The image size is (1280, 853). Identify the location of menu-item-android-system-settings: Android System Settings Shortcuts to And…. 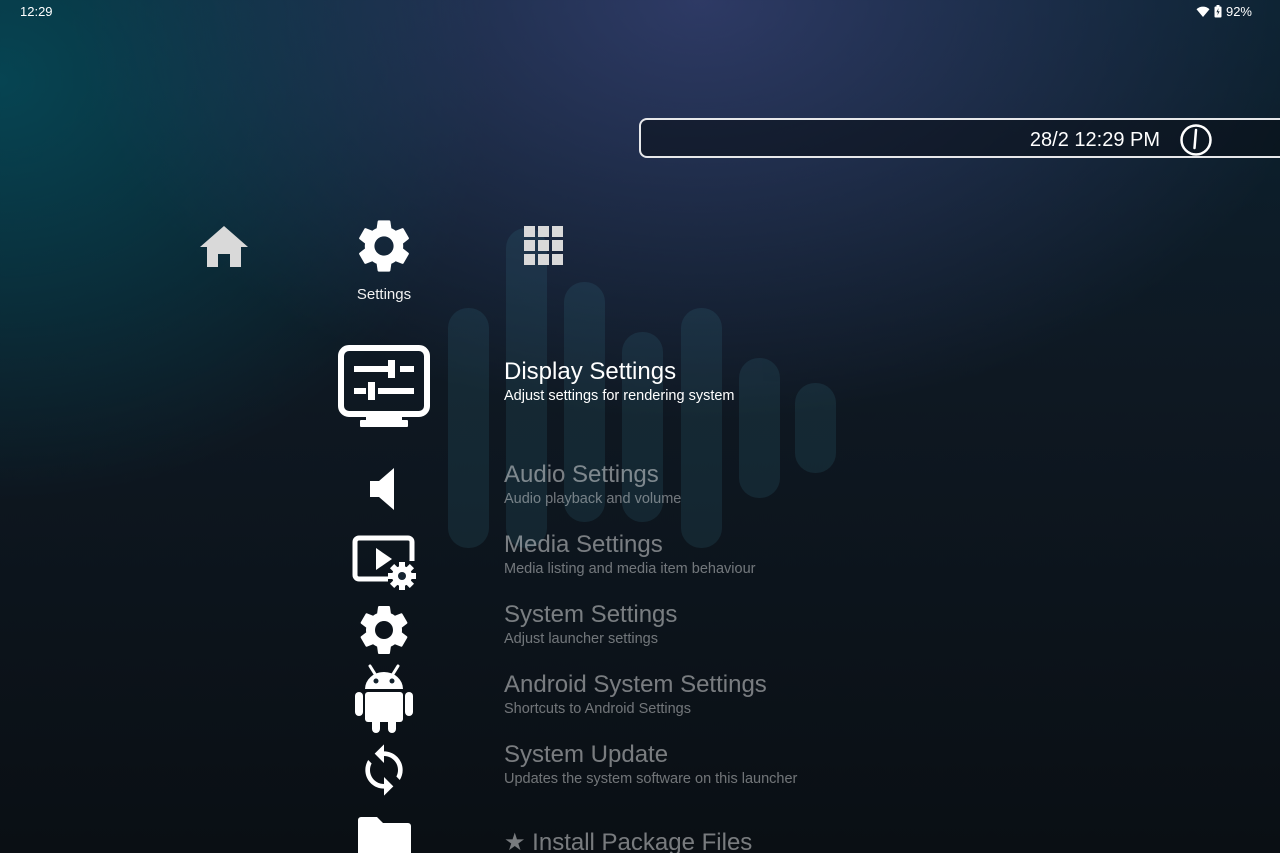
(635, 694).